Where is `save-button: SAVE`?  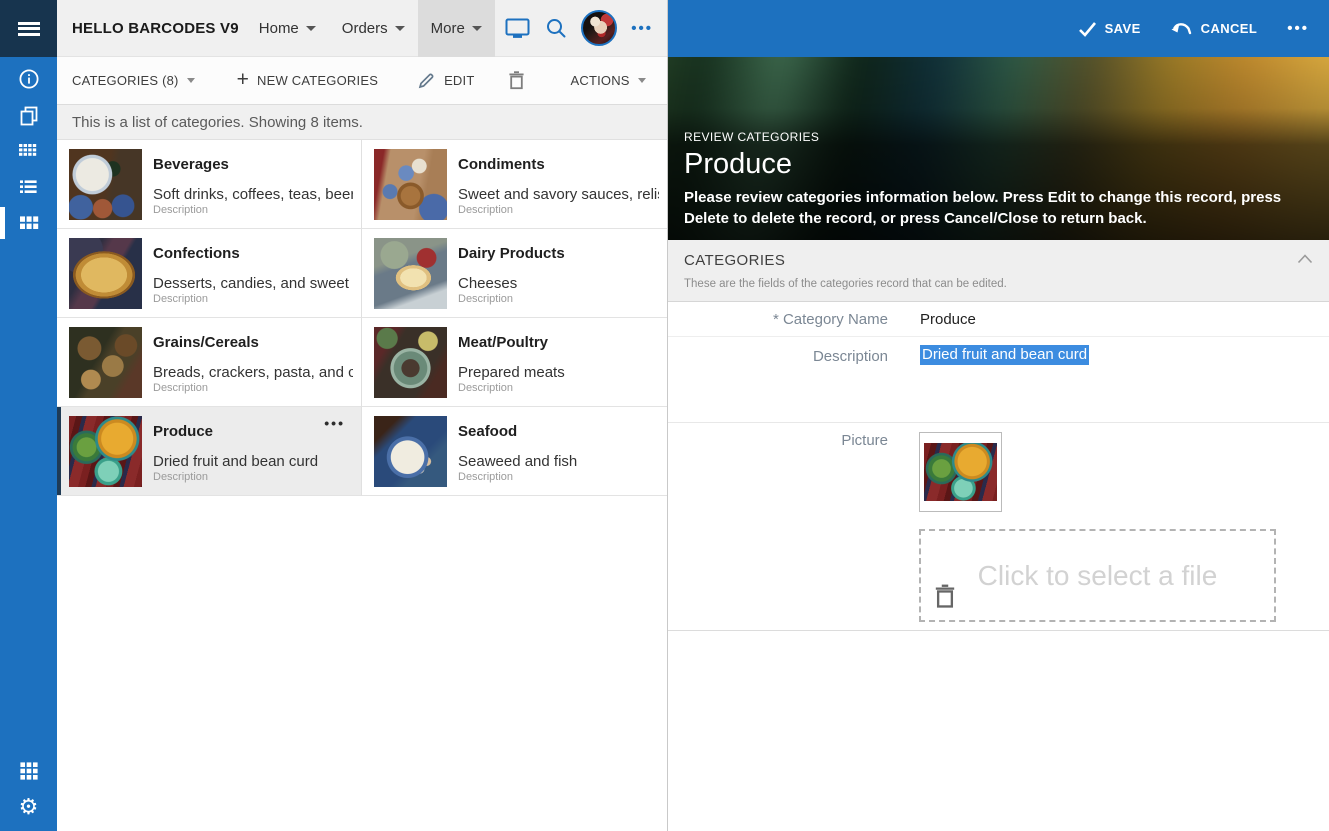 save-button: SAVE is located at coordinates (1109, 29).